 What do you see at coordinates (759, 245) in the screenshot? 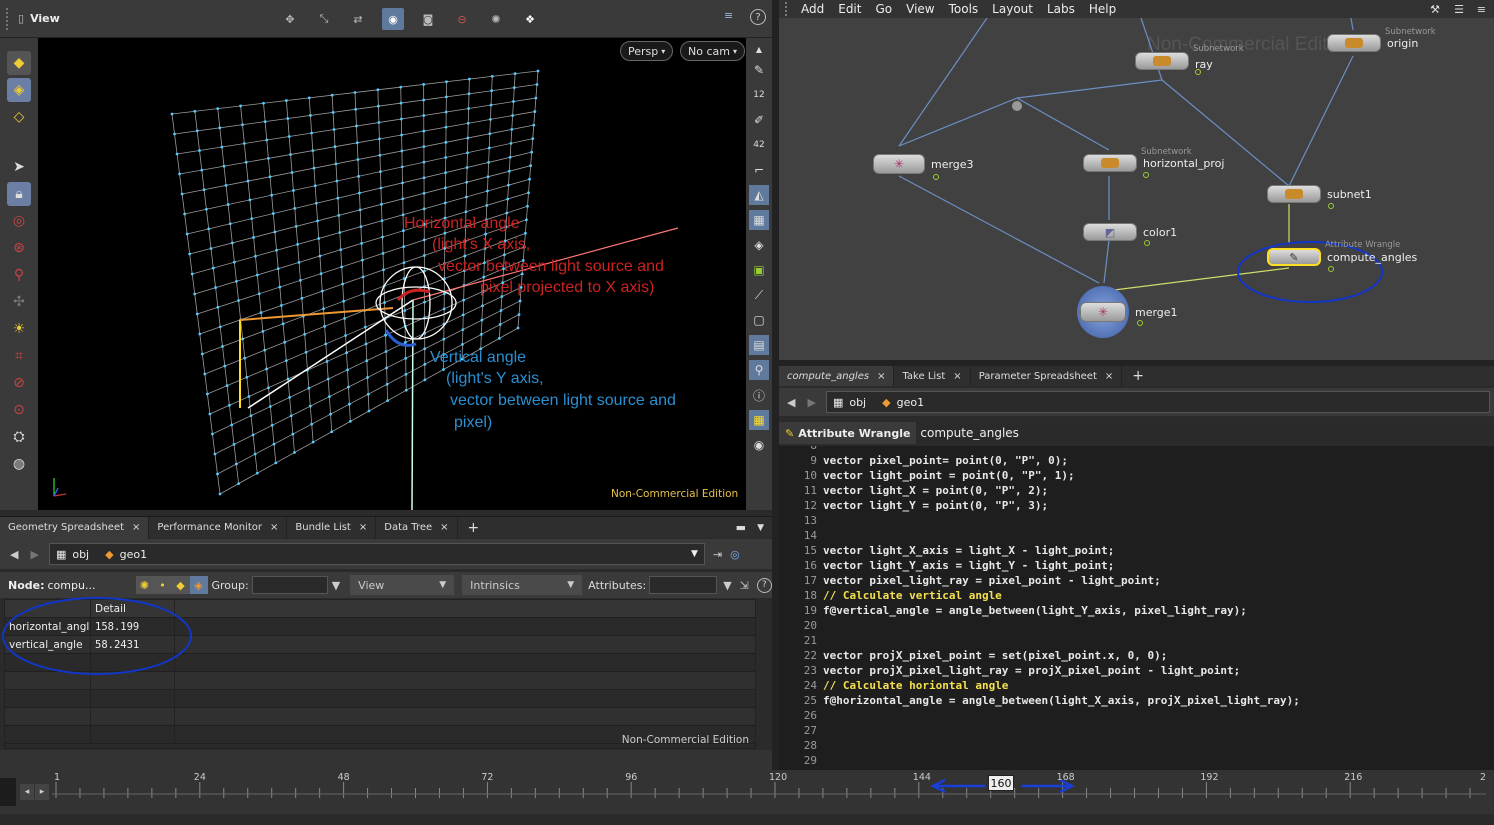
I see `wire-icon: ◈` at bounding box center [759, 245].